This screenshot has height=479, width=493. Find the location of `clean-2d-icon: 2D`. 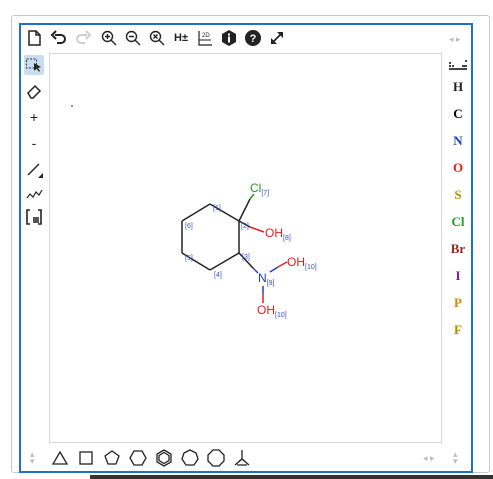

clean-2d-icon: 2D is located at coordinates (205, 38).